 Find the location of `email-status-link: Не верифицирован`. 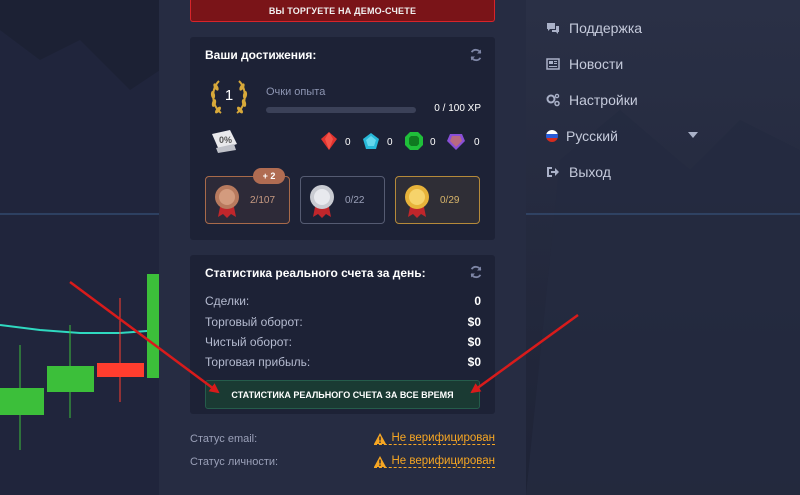

email-status-link: Не верифицирован is located at coordinates (434, 438).